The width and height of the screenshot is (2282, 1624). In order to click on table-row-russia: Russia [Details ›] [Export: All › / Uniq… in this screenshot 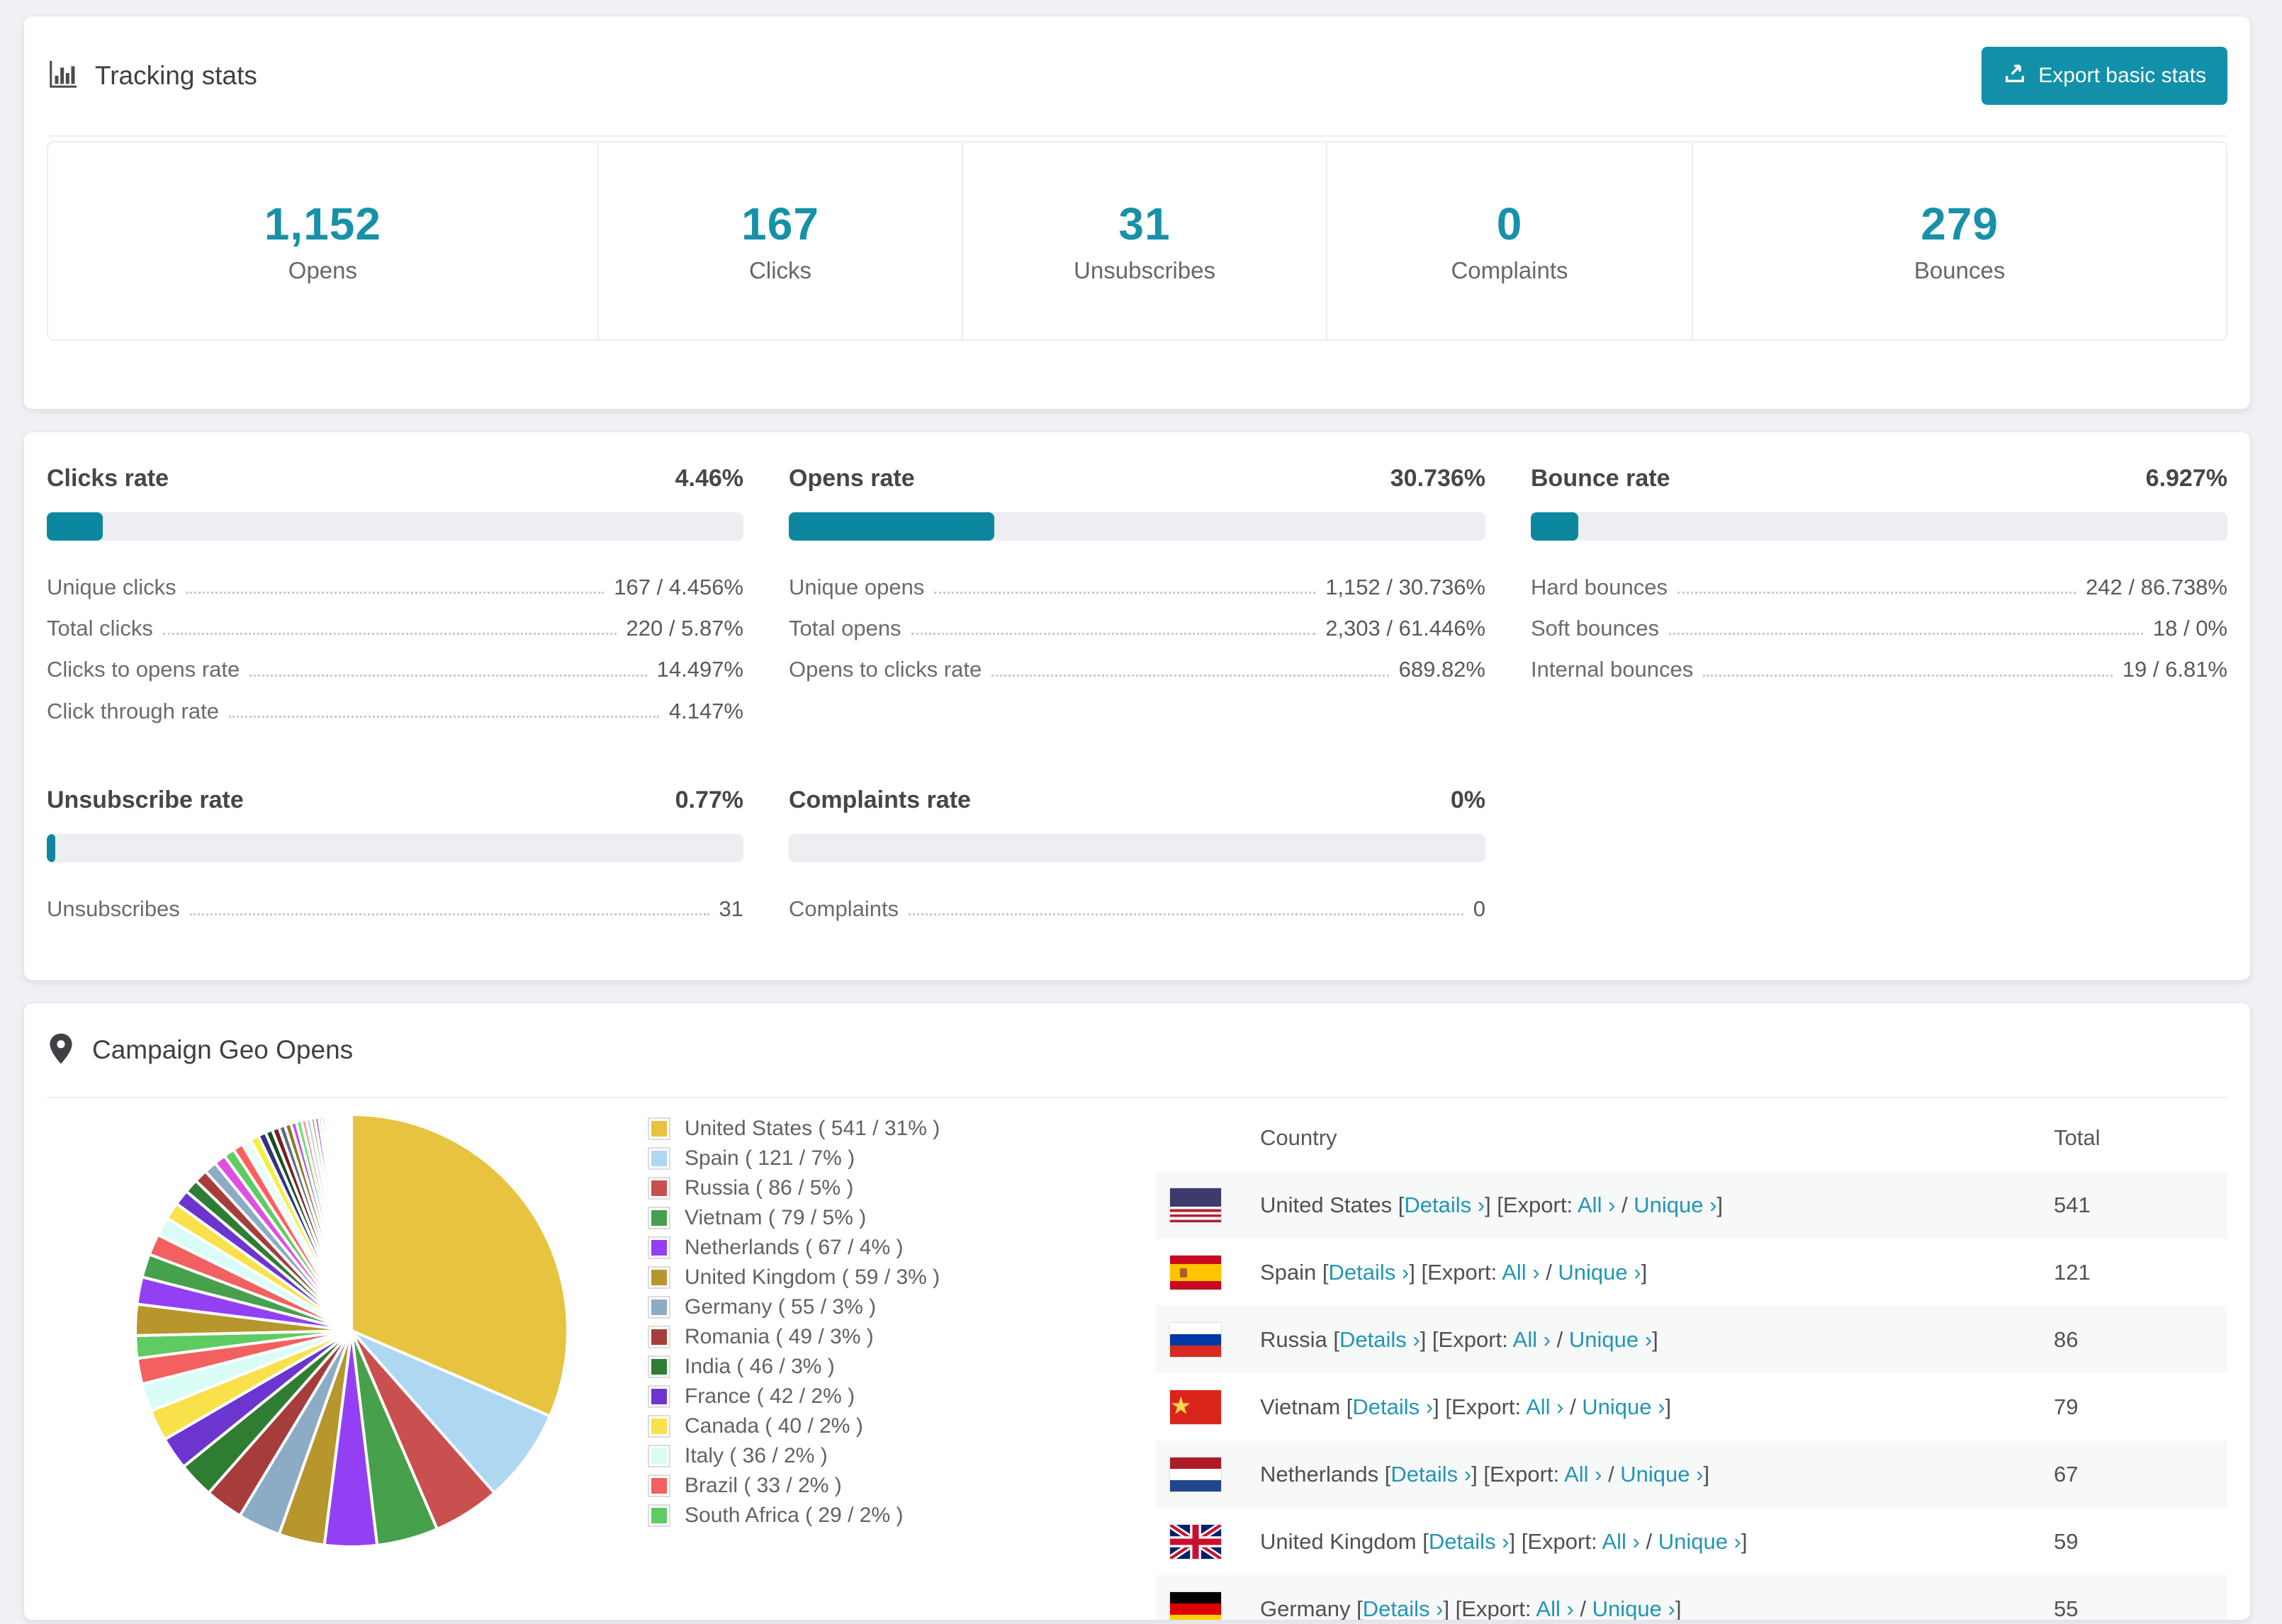, I will do `click(1691, 1340)`.